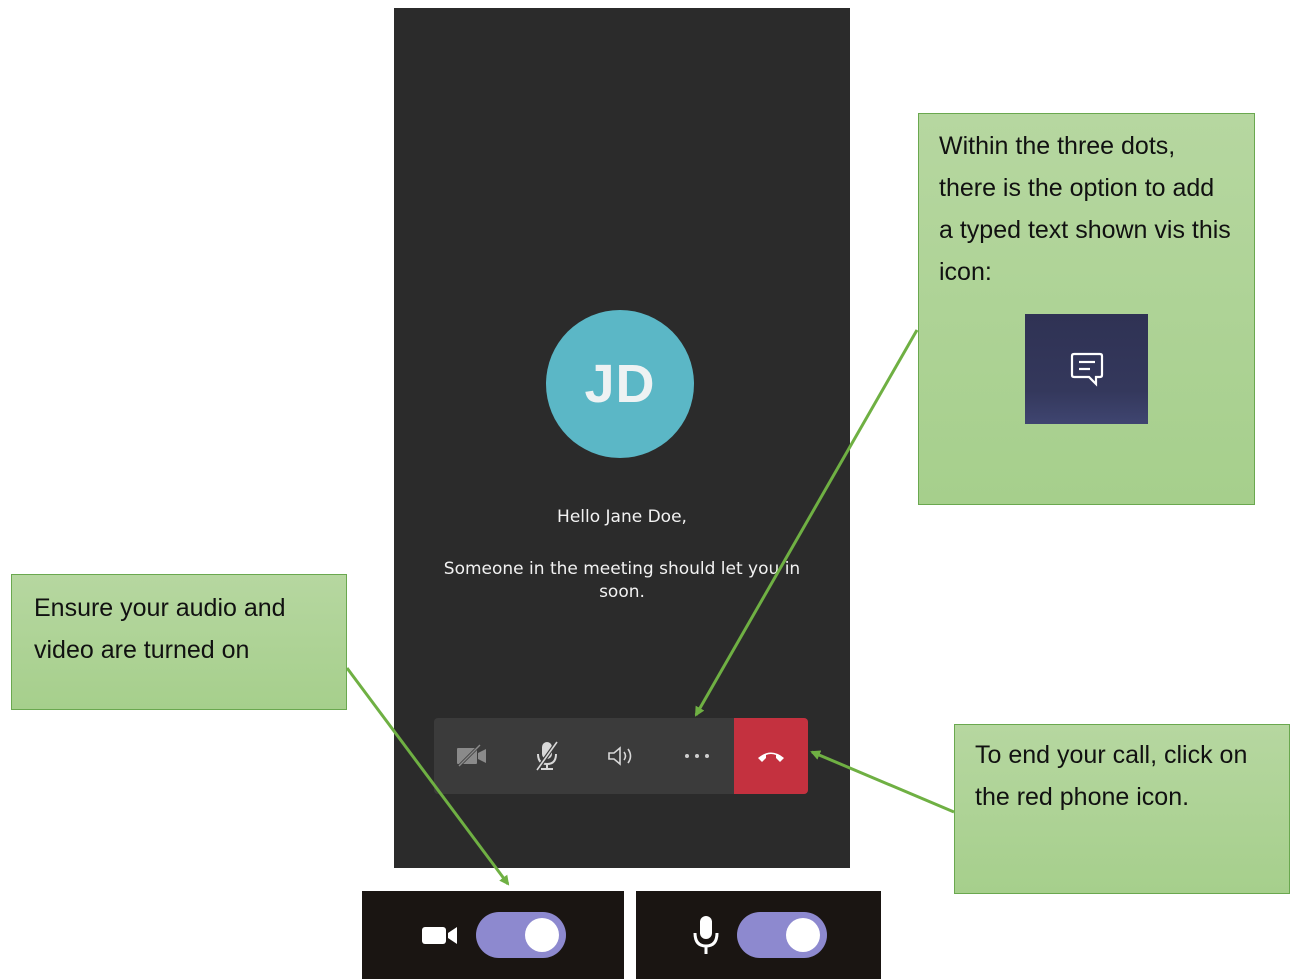 The image size is (1291, 979). What do you see at coordinates (439, 935) in the screenshot?
I see `video-camera-icon` at bounding box center [439, 935].